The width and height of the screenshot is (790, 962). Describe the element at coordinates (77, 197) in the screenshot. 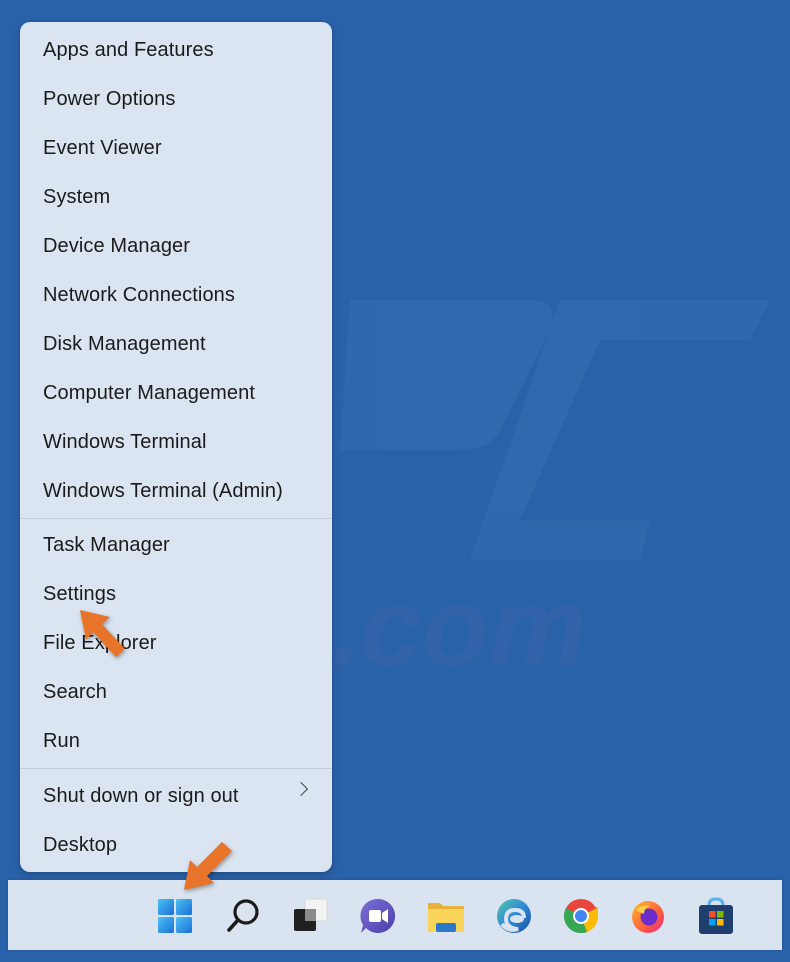

I see `menu-item-label: System` at that location.